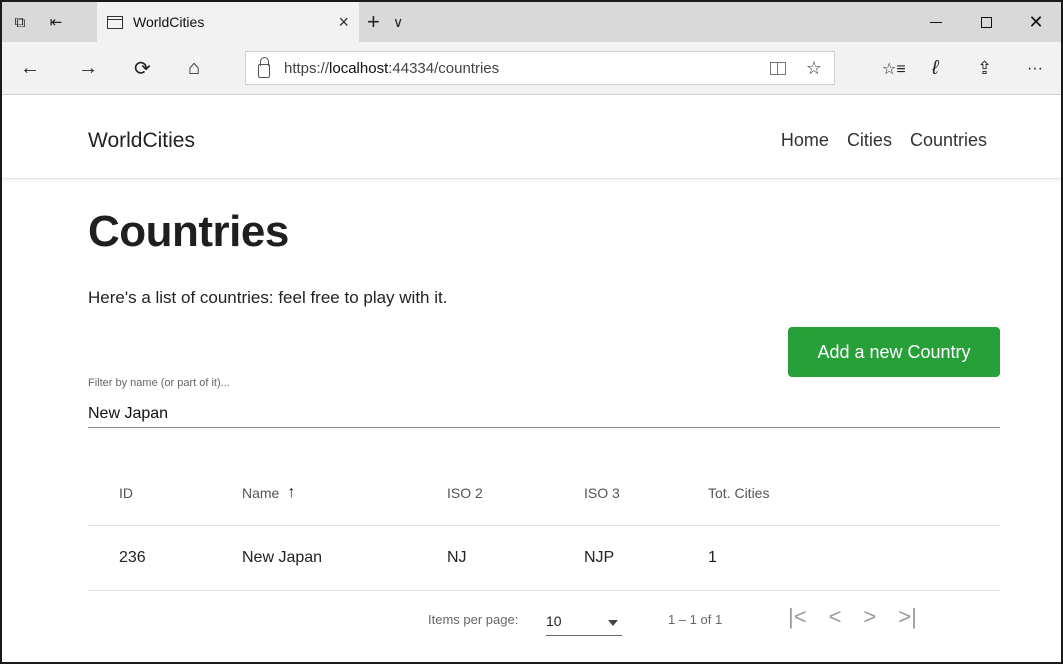  I want to click on tab-title: WorldCities, so click(169, 22).